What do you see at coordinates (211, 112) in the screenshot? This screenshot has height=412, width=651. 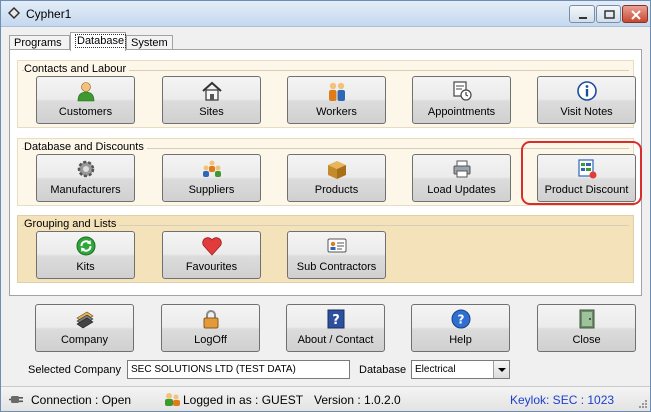 I see `sites-label: Sites` at bounding box center [211, 112].